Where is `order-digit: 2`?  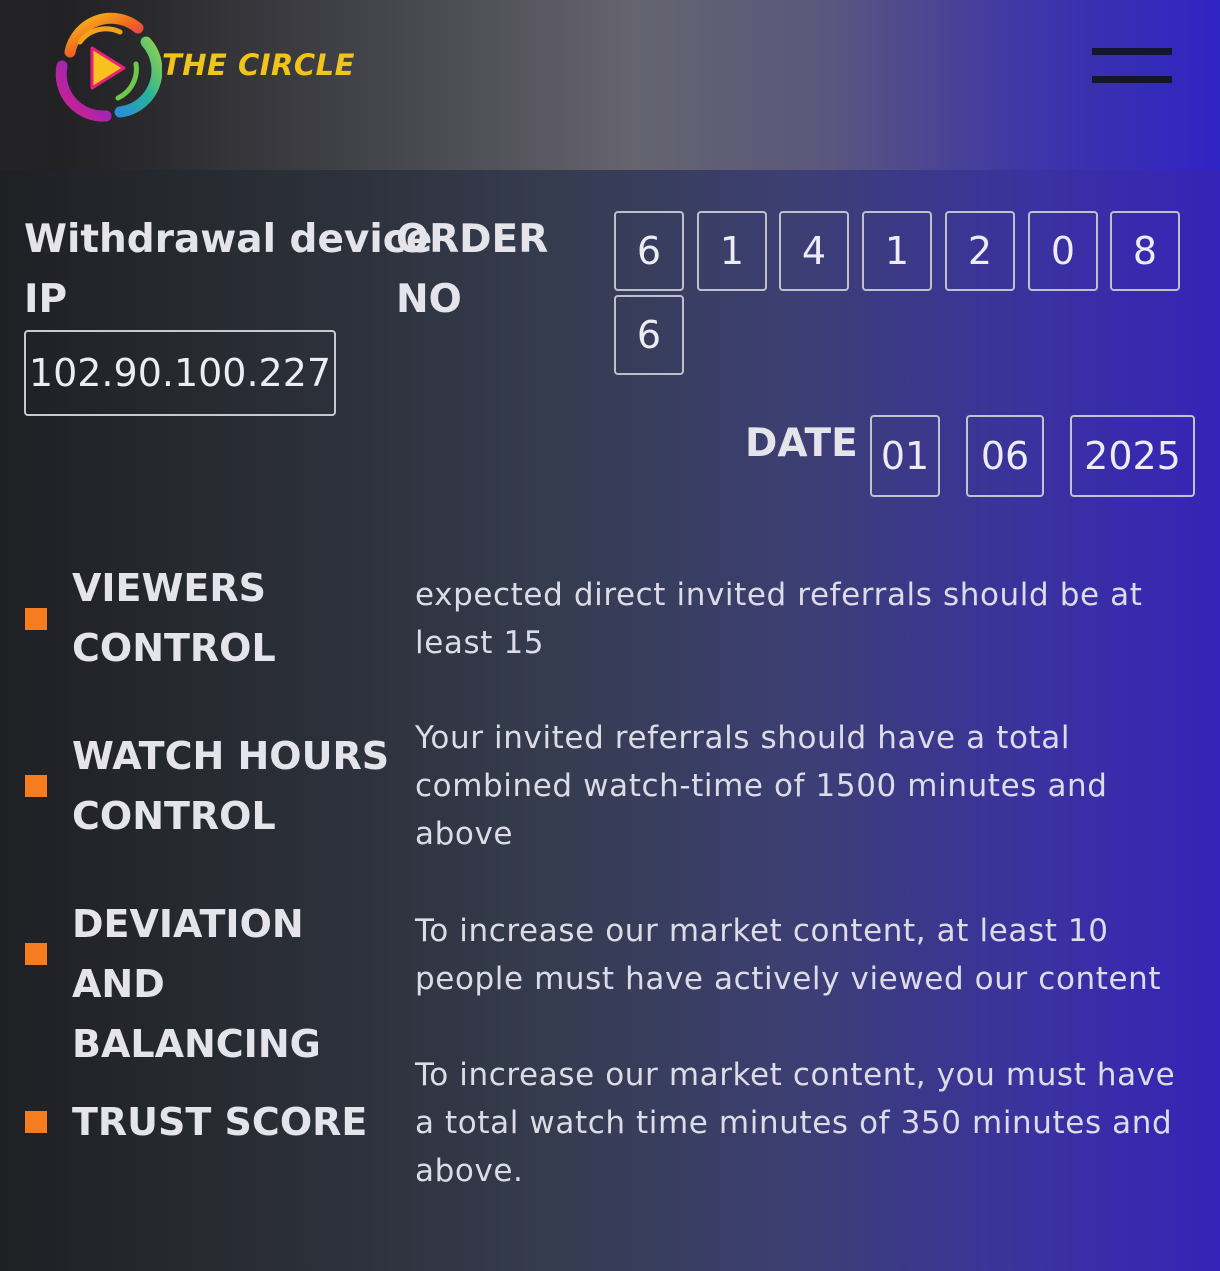 order-digit: 2 is located at coordinates (980, 251).